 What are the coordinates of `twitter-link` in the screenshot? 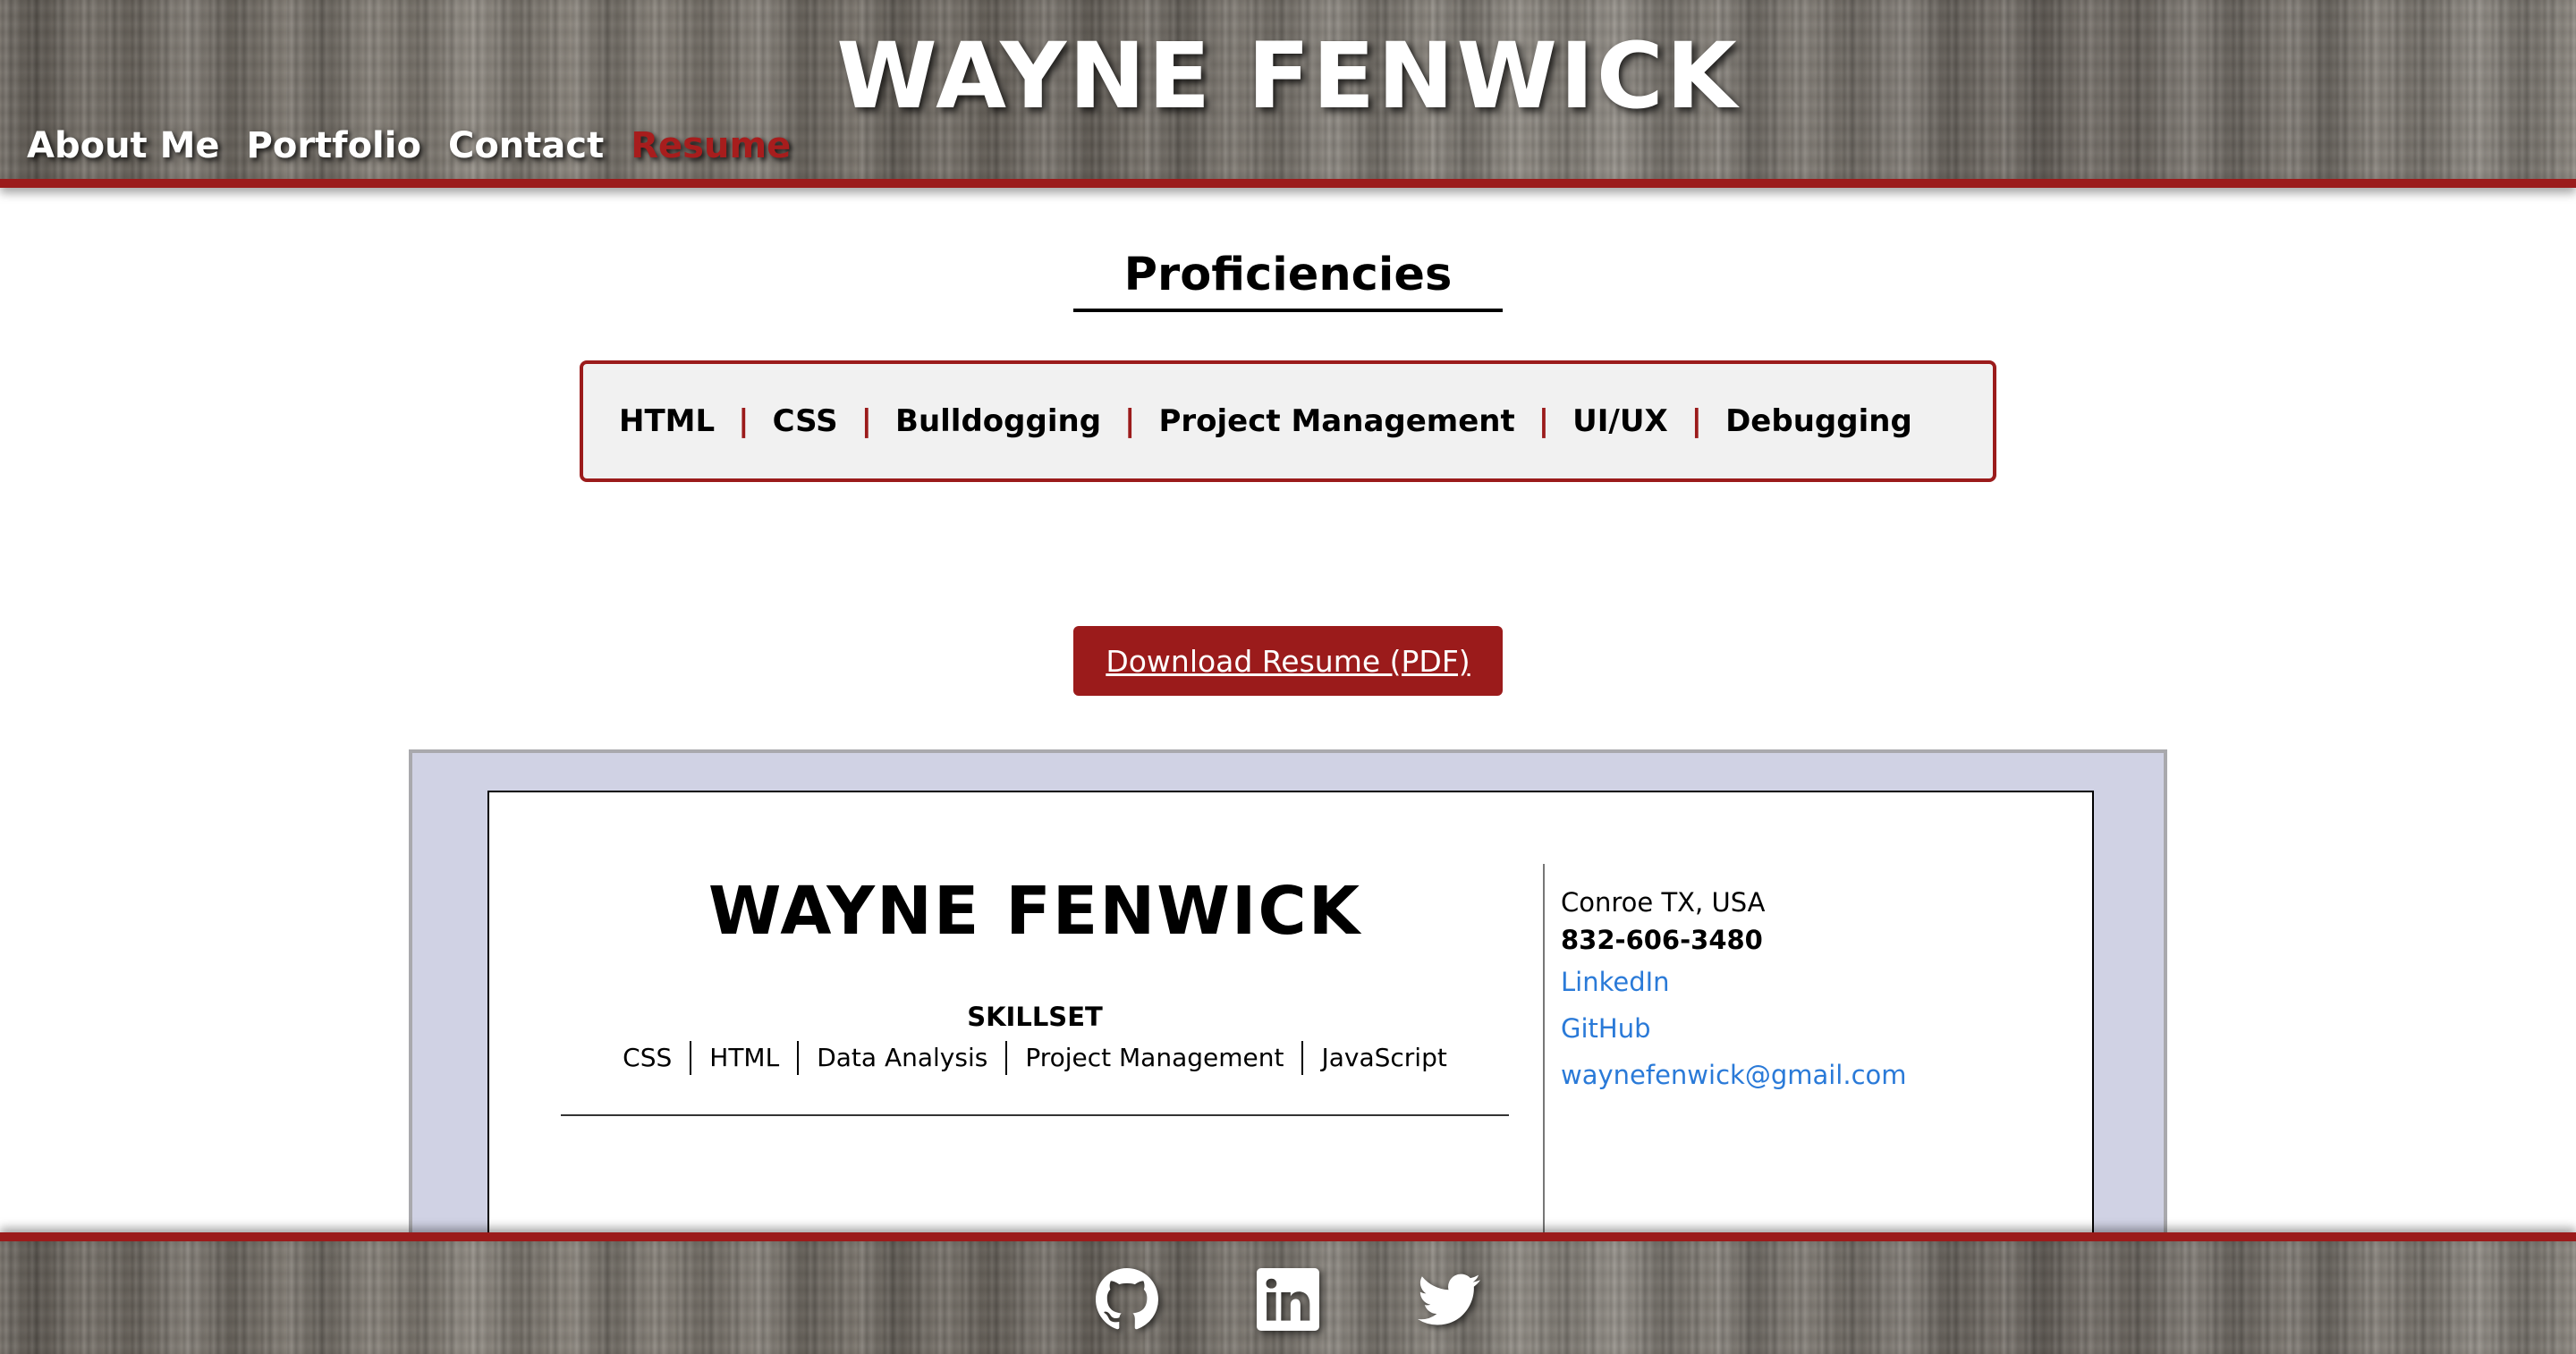 It's located at (1449, 1299).